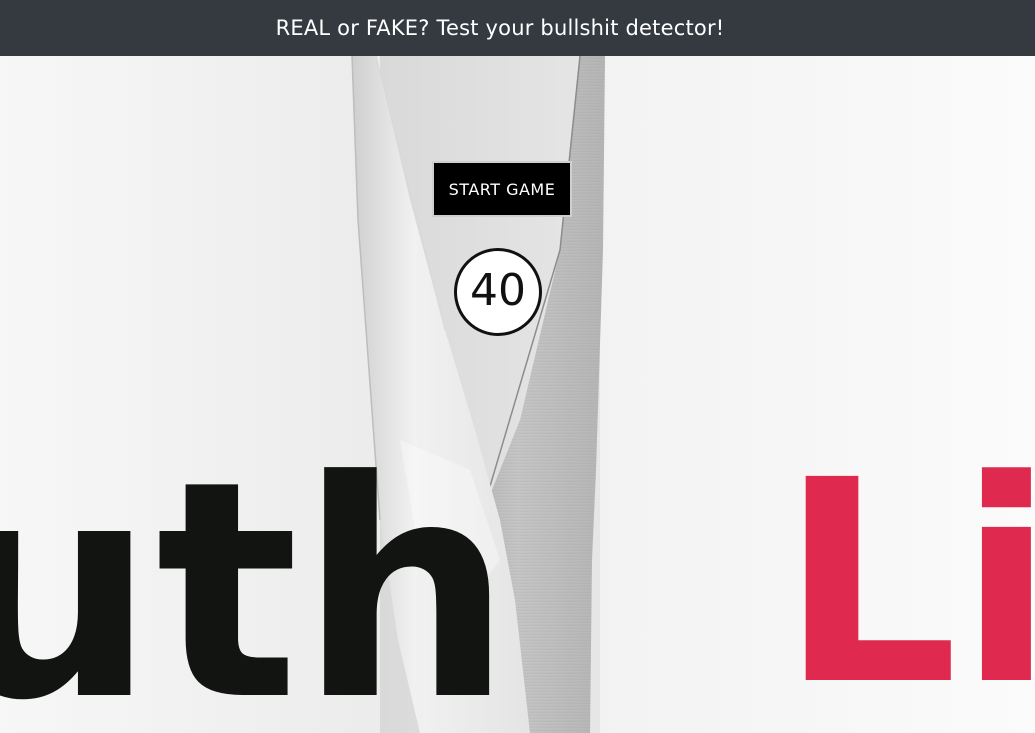 This screenshot has width=1035, height=733. I want to click on countdown-timer: 40, so click(498, 292).